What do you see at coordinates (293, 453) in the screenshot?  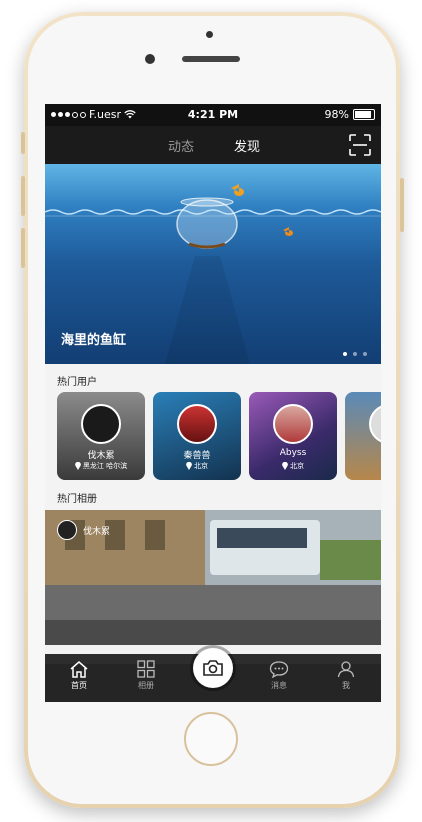 I see `user-name: Abyss` at bounding box center [293, 453].